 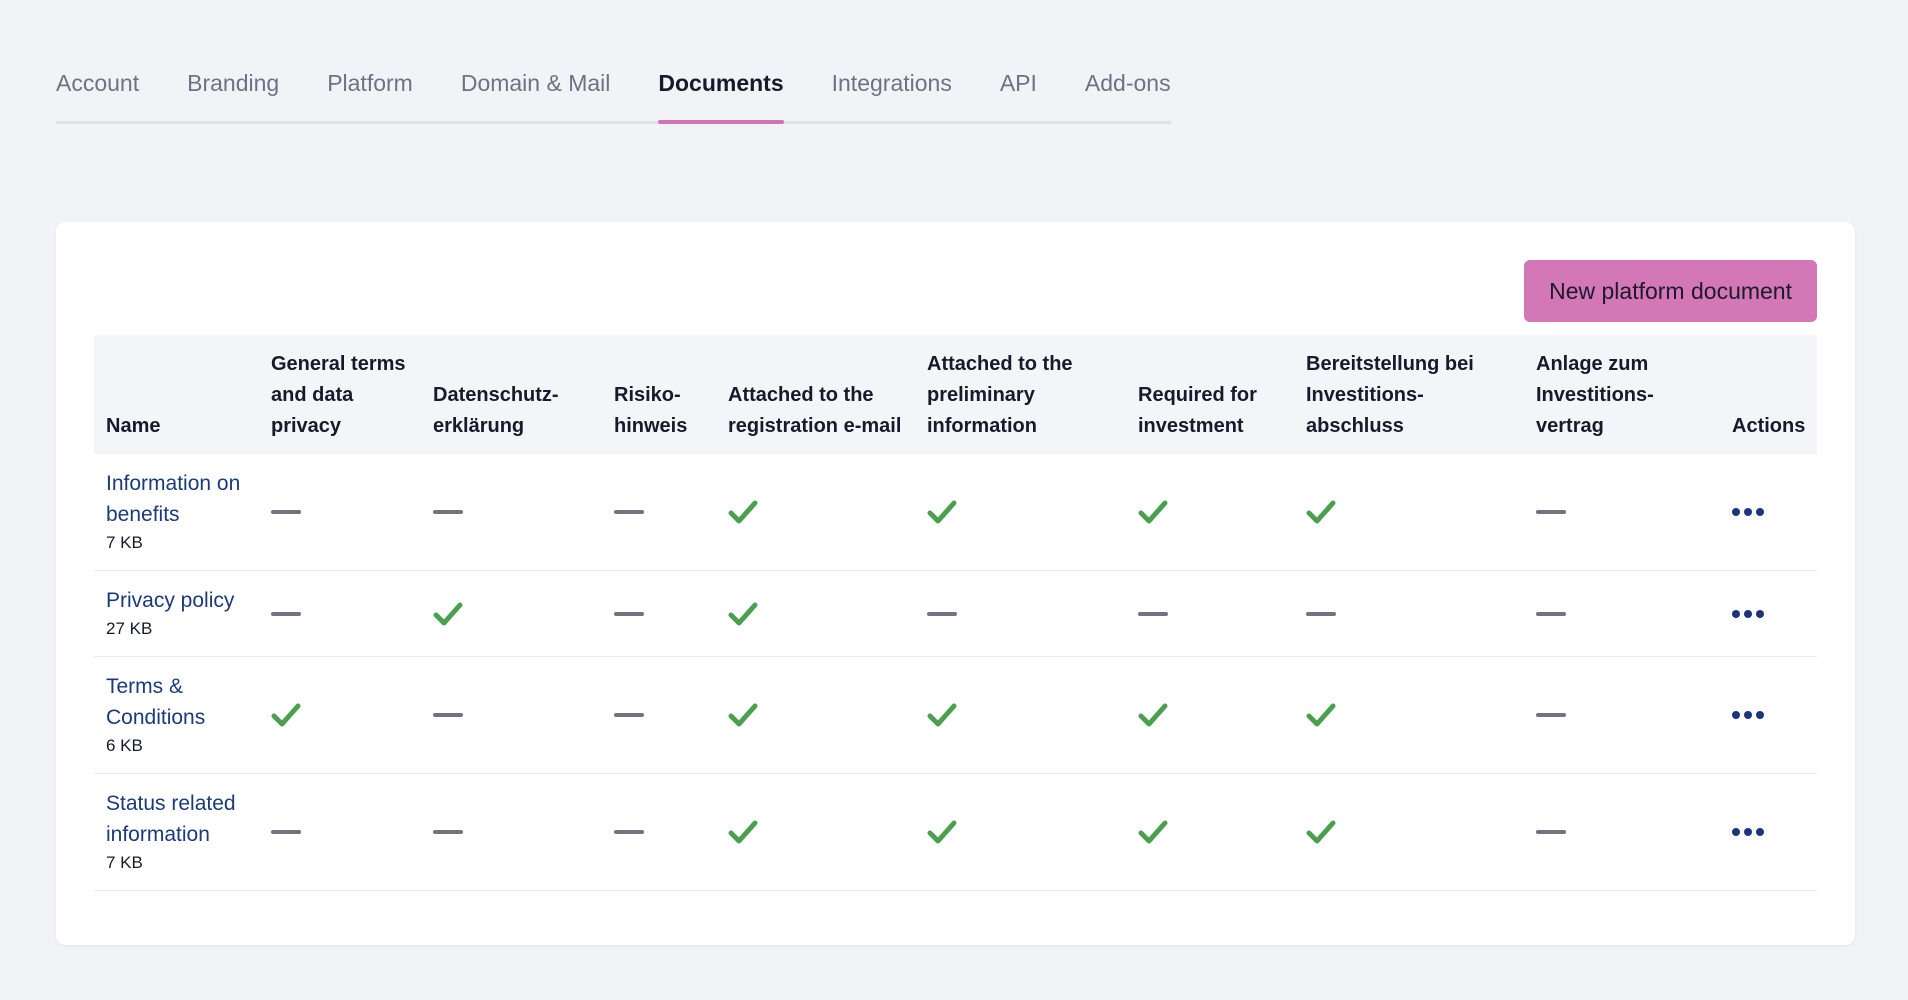 I want to click on new-platform-document-button: New platform document, so click(x=1670, y=291).